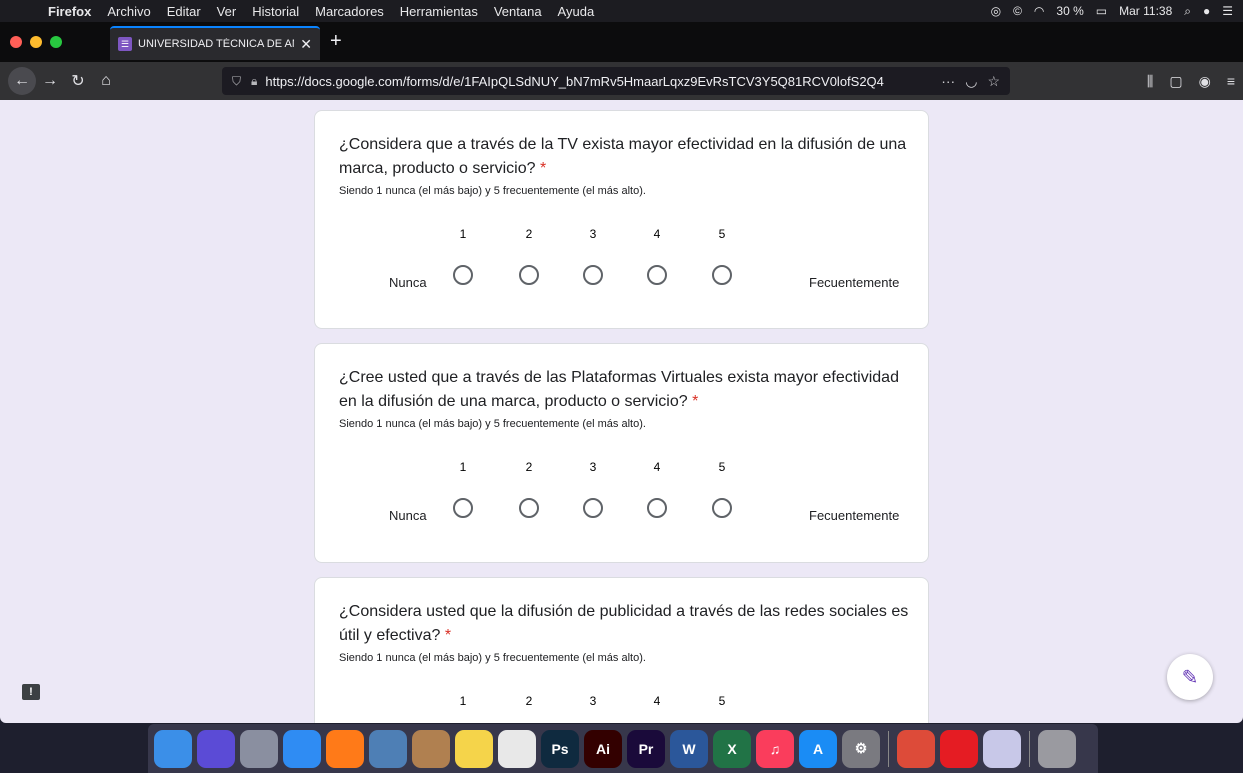 The width and height of the screenshot is (1243, 773). I want to click on trash-icon, so click(1057, 748).